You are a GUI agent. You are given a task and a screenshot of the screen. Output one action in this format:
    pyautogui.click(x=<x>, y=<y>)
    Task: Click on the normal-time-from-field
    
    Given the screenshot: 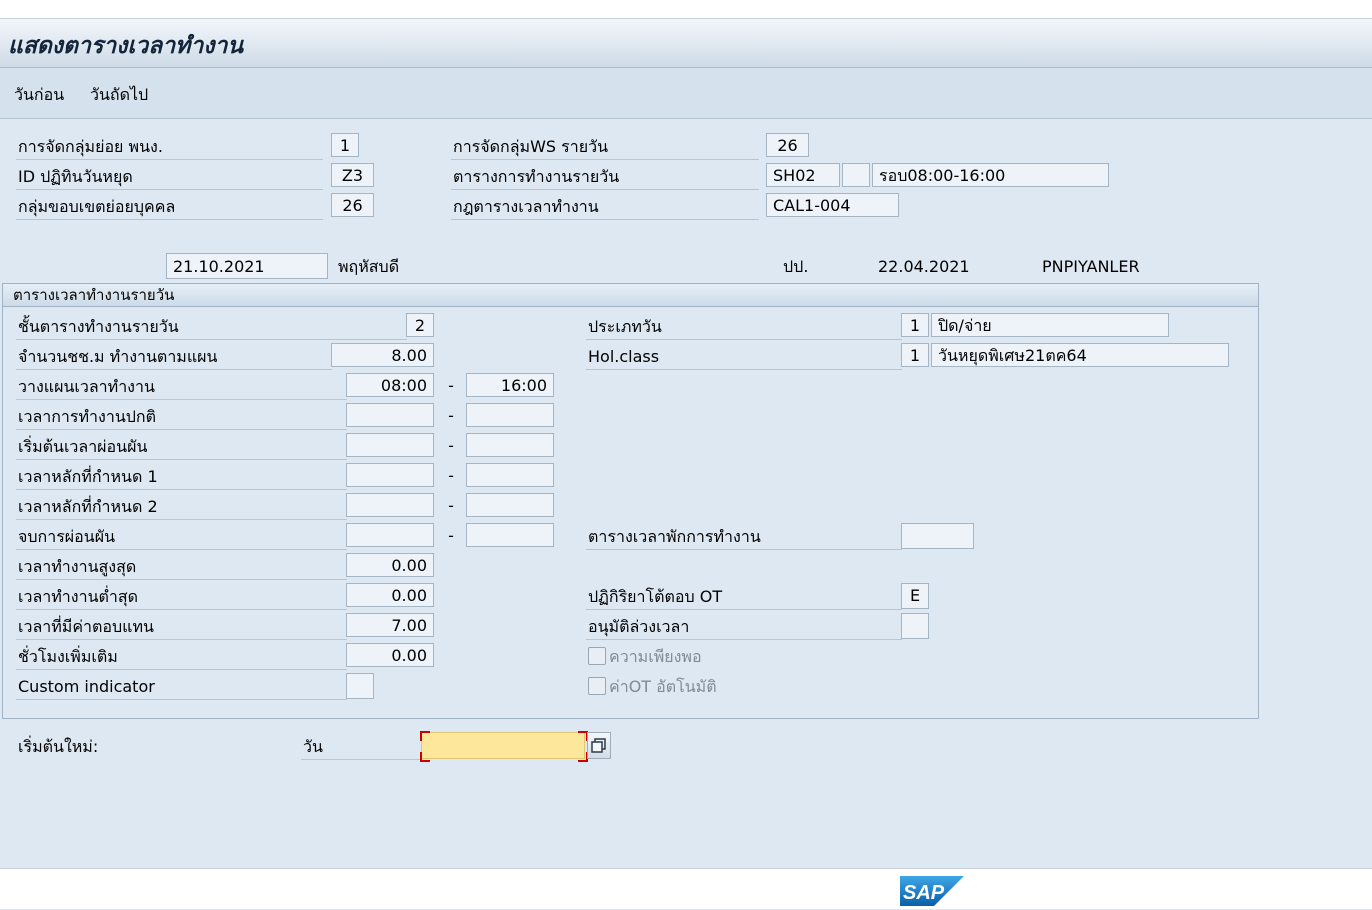 What is the action you would take?
    pyautogui.click(x=390, y=415)
    